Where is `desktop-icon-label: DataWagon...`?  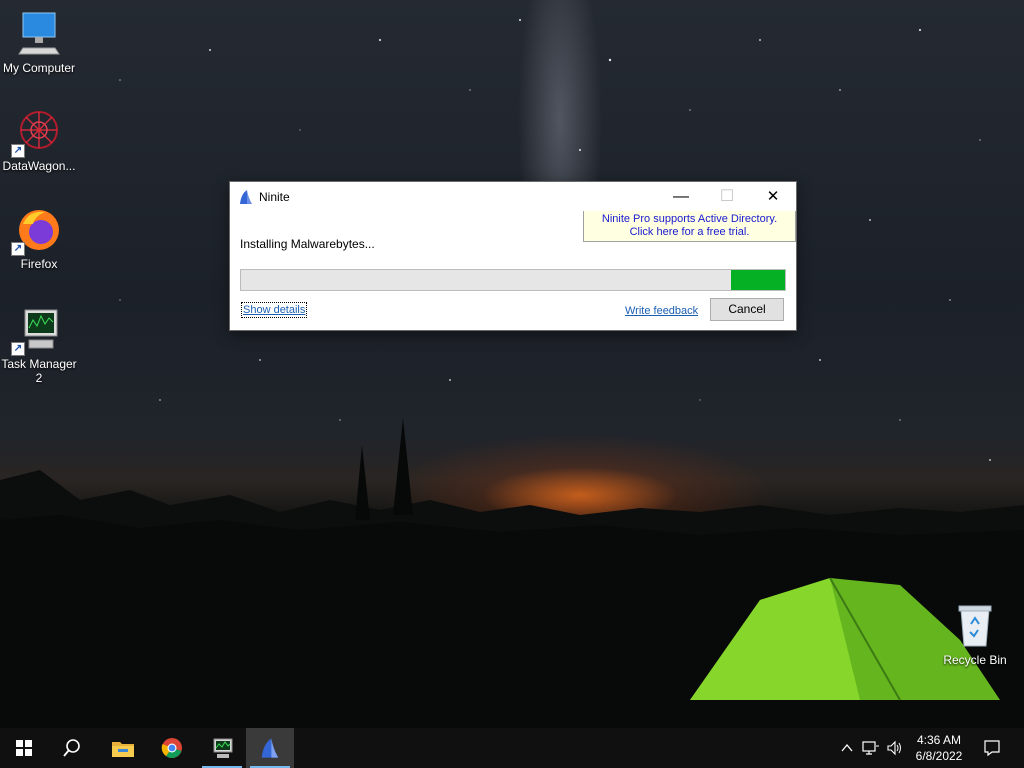
desktop-icon-label: DataWagon... is located at coordinates (39, 166).